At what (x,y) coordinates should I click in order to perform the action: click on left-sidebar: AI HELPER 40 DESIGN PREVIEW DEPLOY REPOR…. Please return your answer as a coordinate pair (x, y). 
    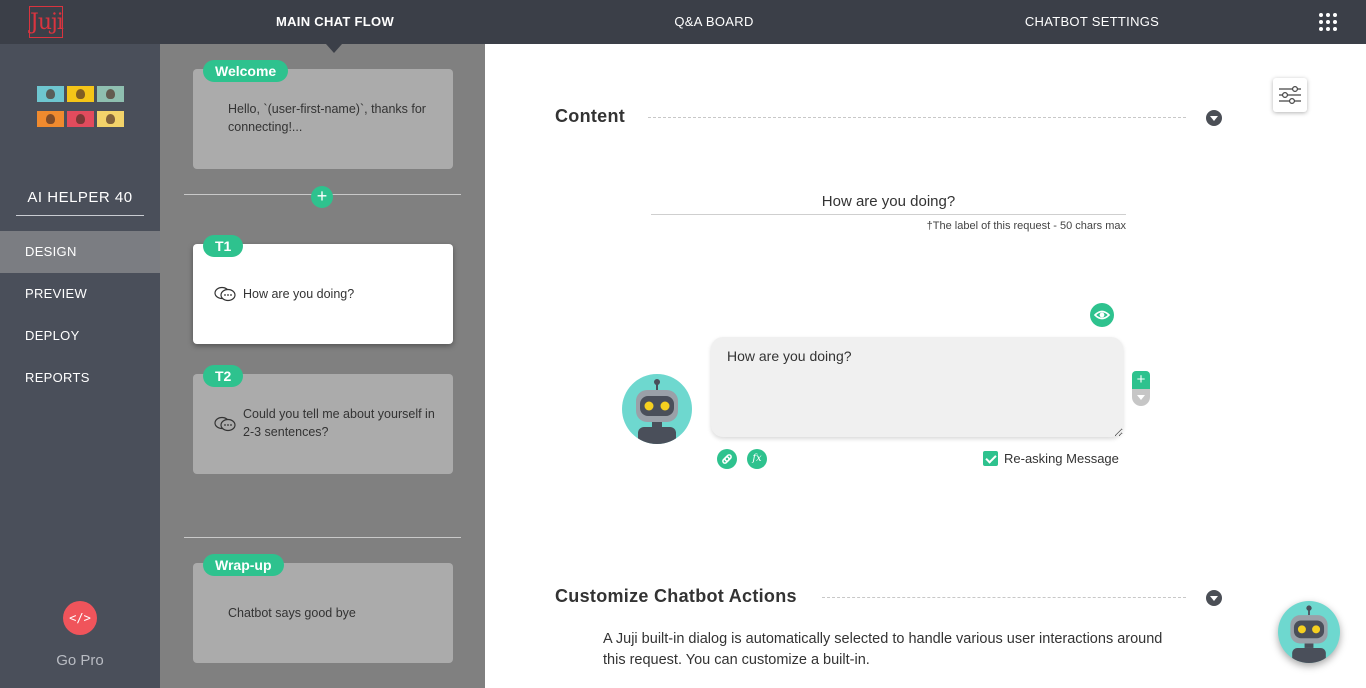
    Looking at the image, I should click on (80, 366).